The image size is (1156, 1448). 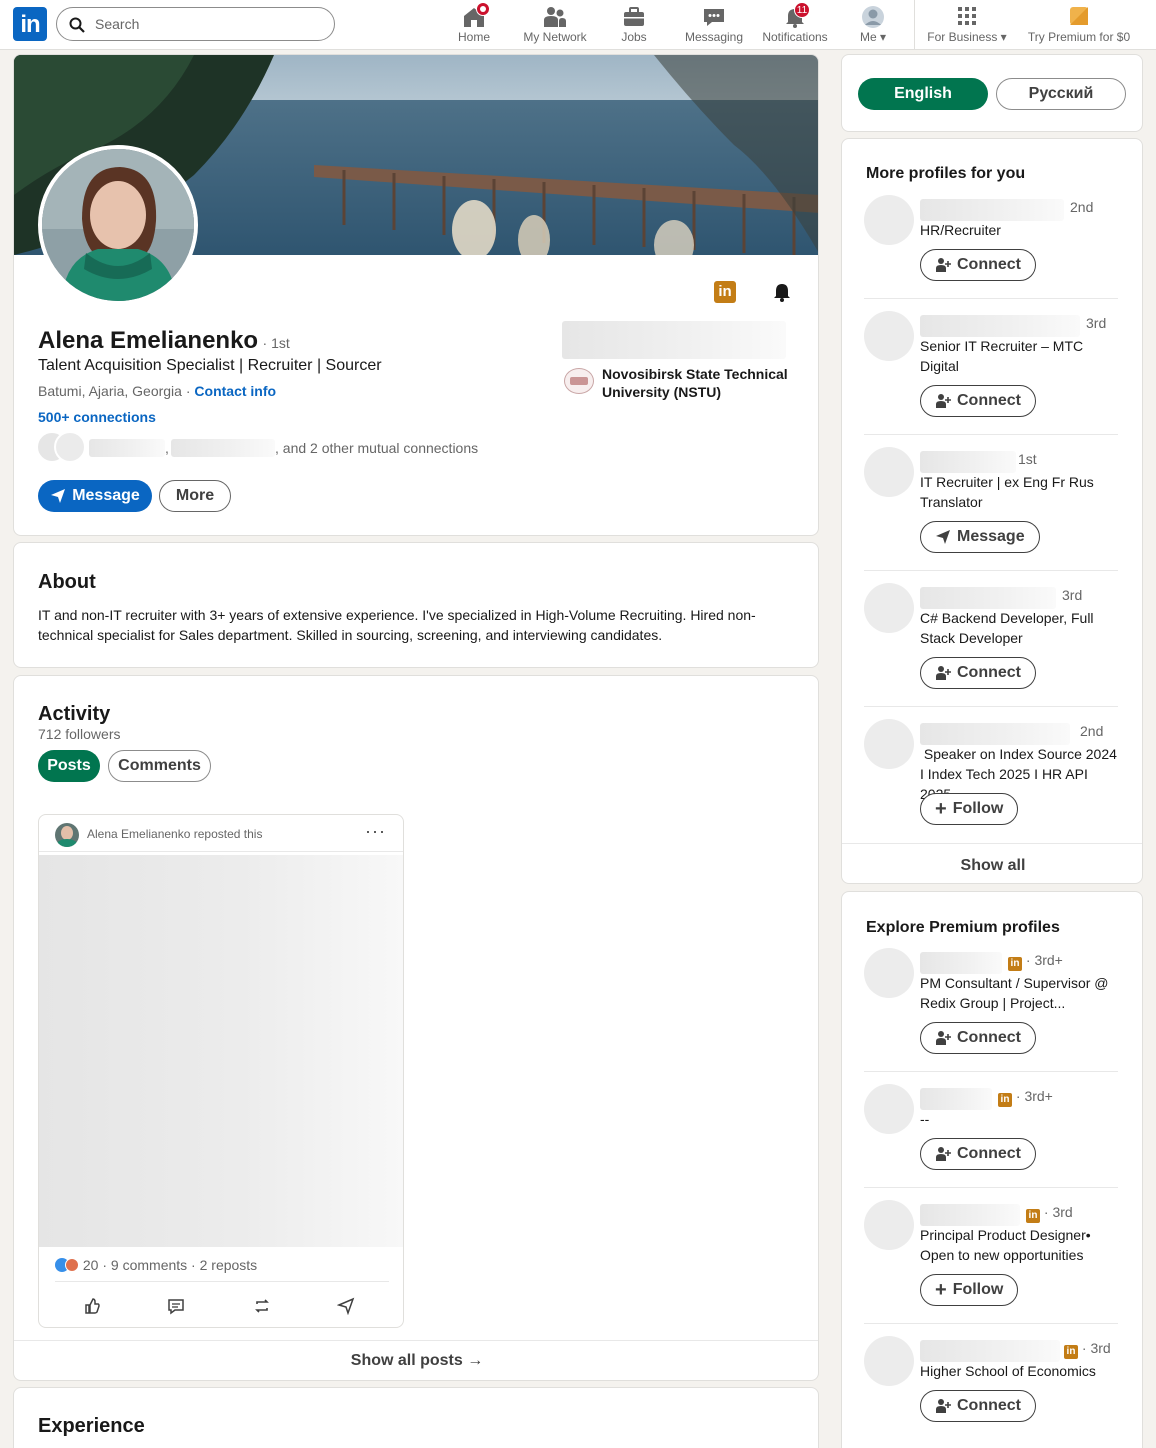 I want to click on search-icon, so click(x=77, y=25).